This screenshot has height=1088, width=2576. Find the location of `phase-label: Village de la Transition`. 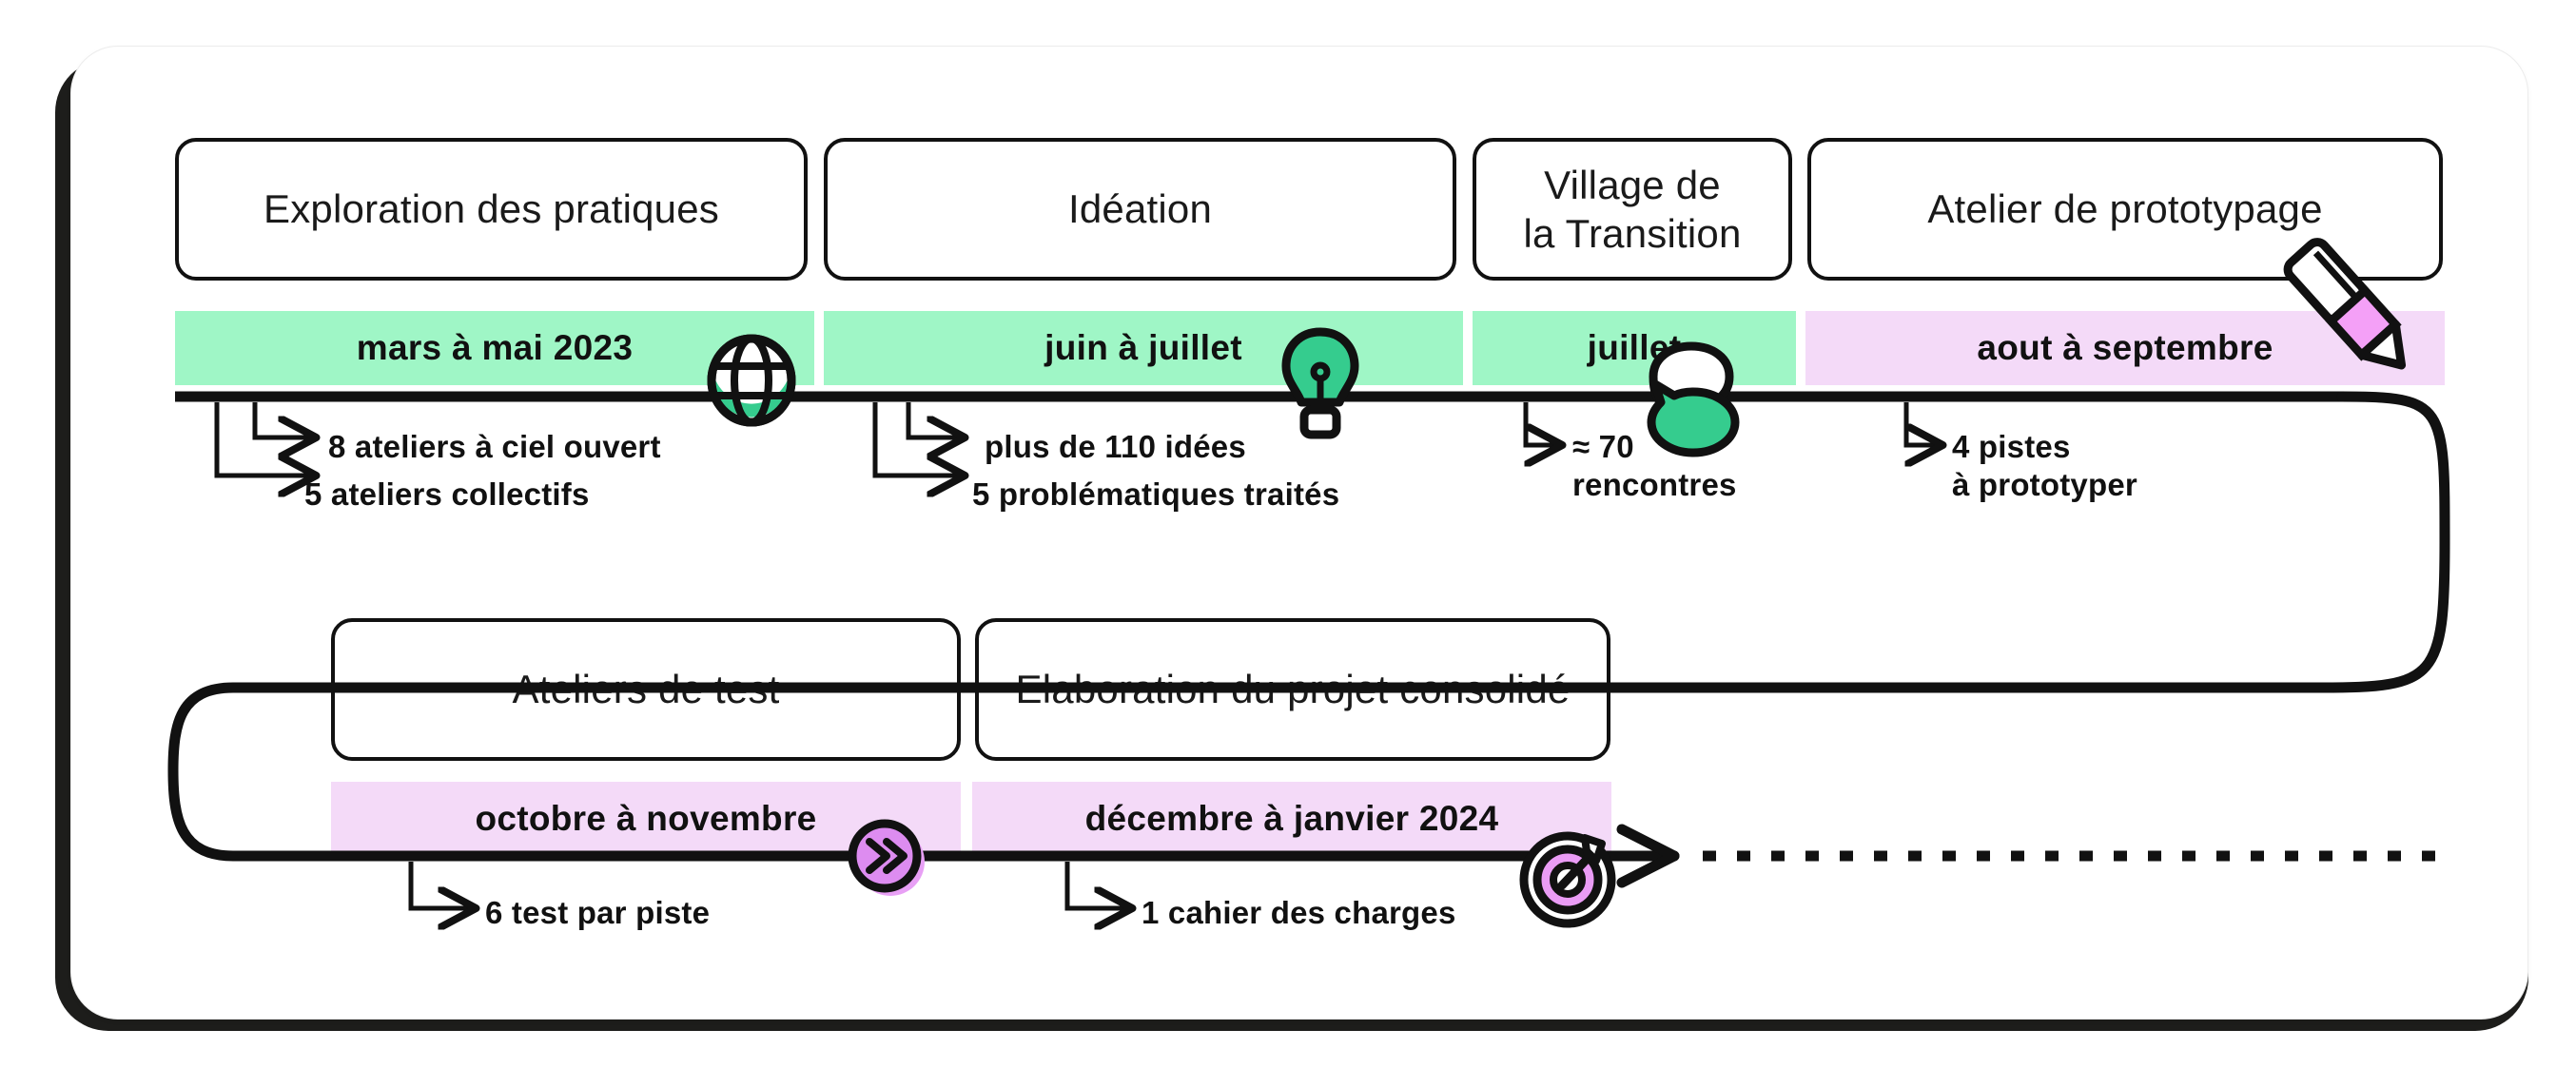

phase-label: Village de la Transition is located at coordinates (1633, 209).